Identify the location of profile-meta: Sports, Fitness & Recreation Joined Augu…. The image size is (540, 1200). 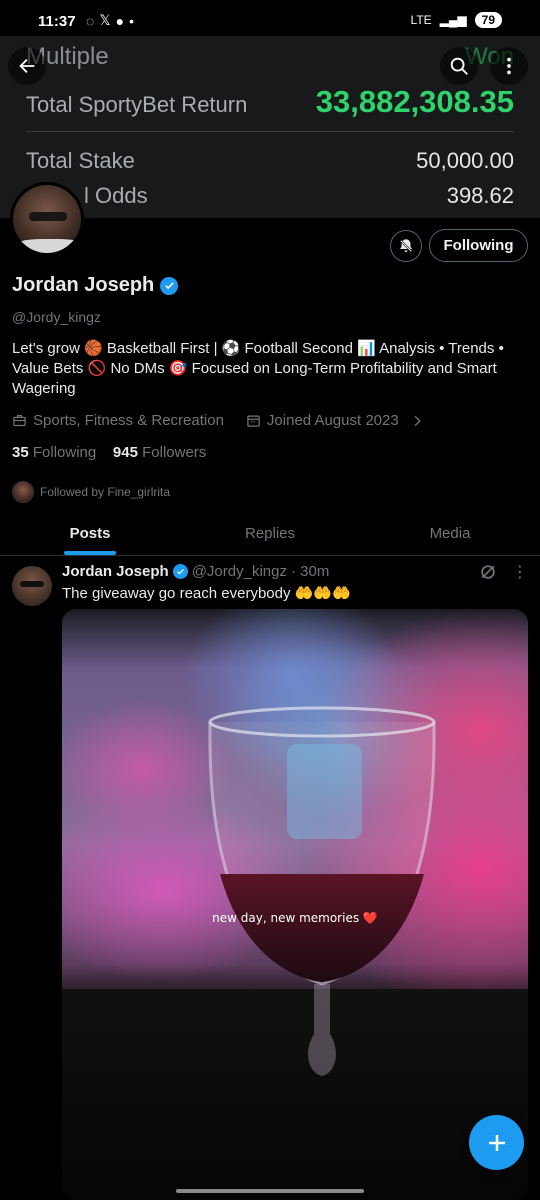
(218, 420).